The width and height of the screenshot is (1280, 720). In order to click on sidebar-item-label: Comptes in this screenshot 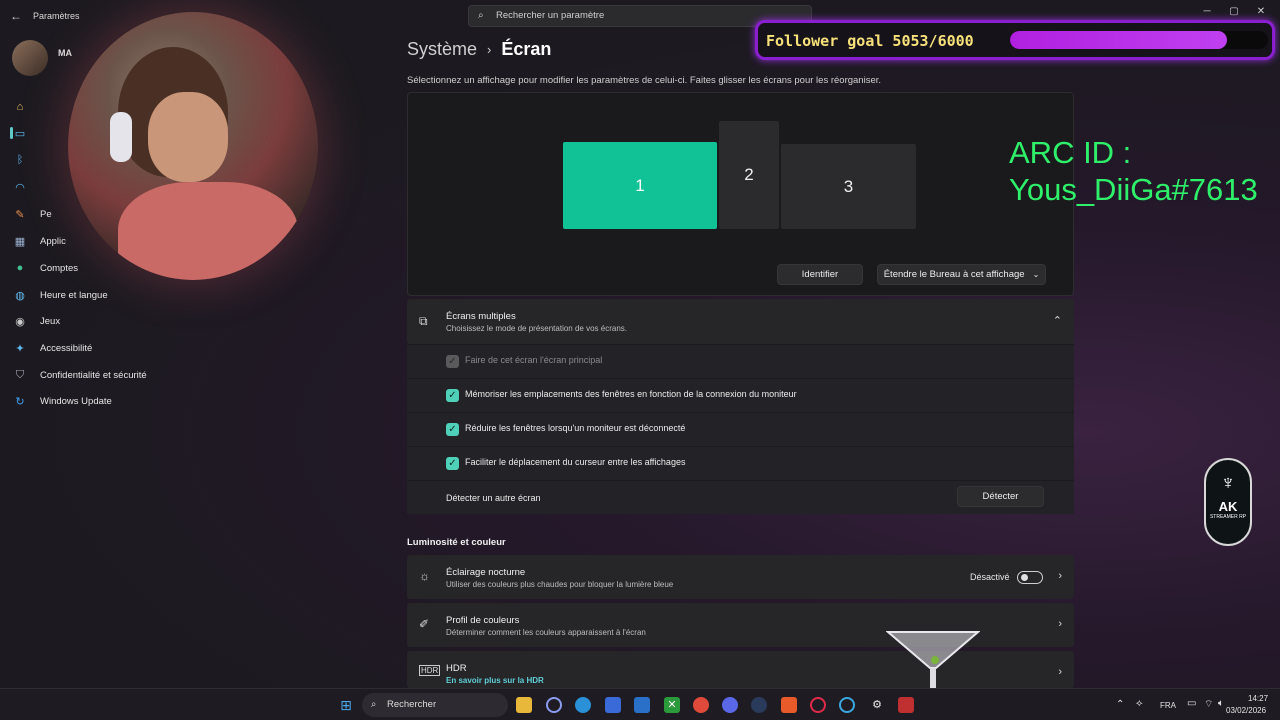, I will do `click(59, 268)`.